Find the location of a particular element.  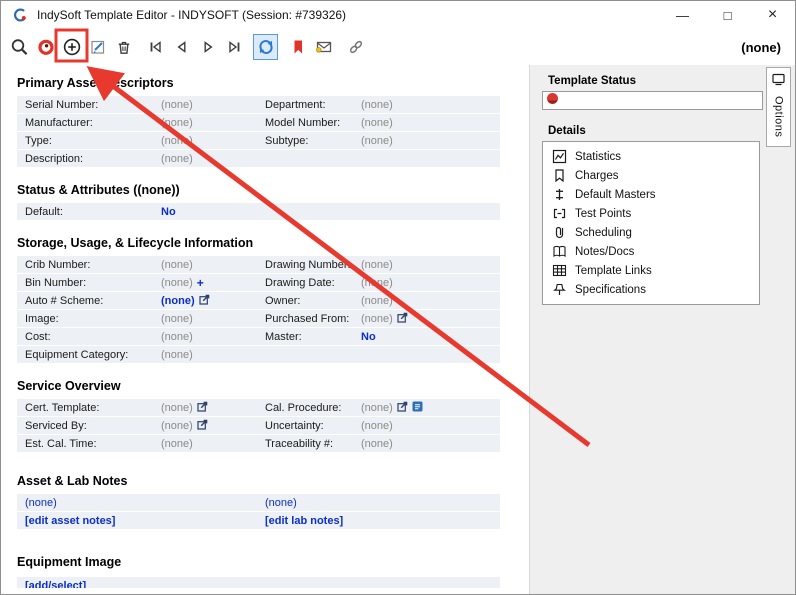

edit-asset-notes-link: [edit asset notes] is located at coordinates (70, 521).